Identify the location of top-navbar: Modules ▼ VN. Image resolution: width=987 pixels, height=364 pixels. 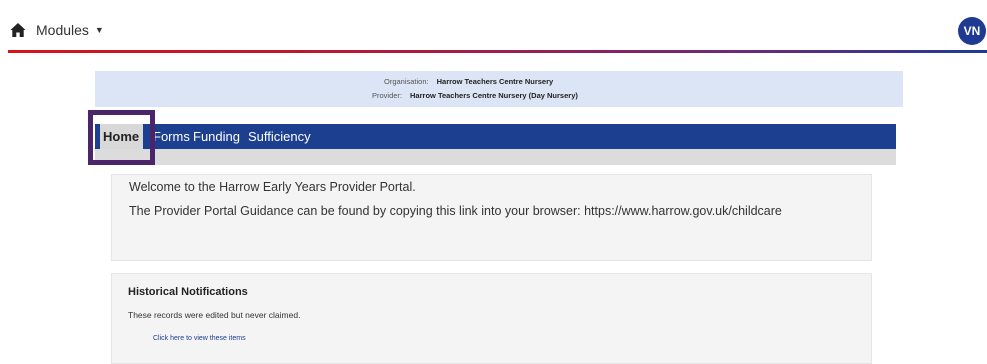
(493, 26).